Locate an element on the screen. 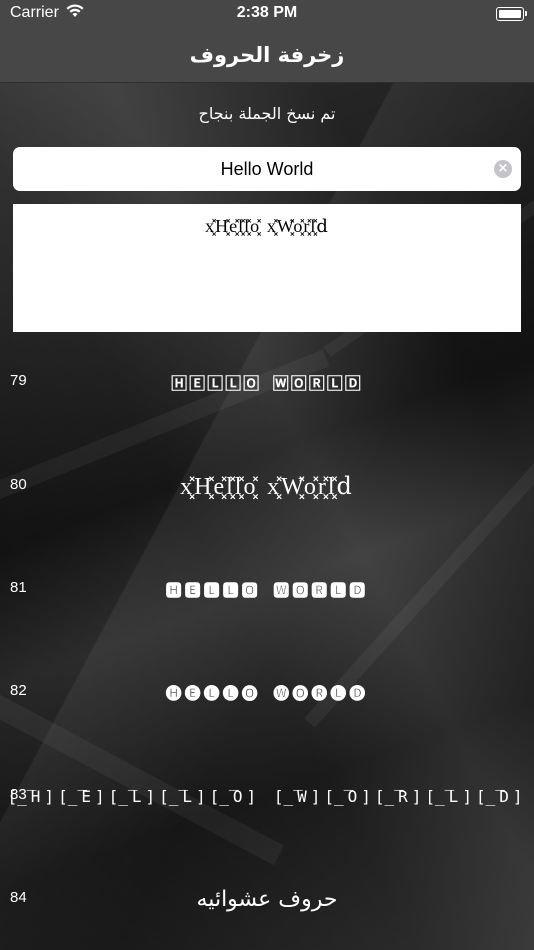 The width and height of the screenshot is (534, 950). item-number: 81 is located at coordinates (18, 587).